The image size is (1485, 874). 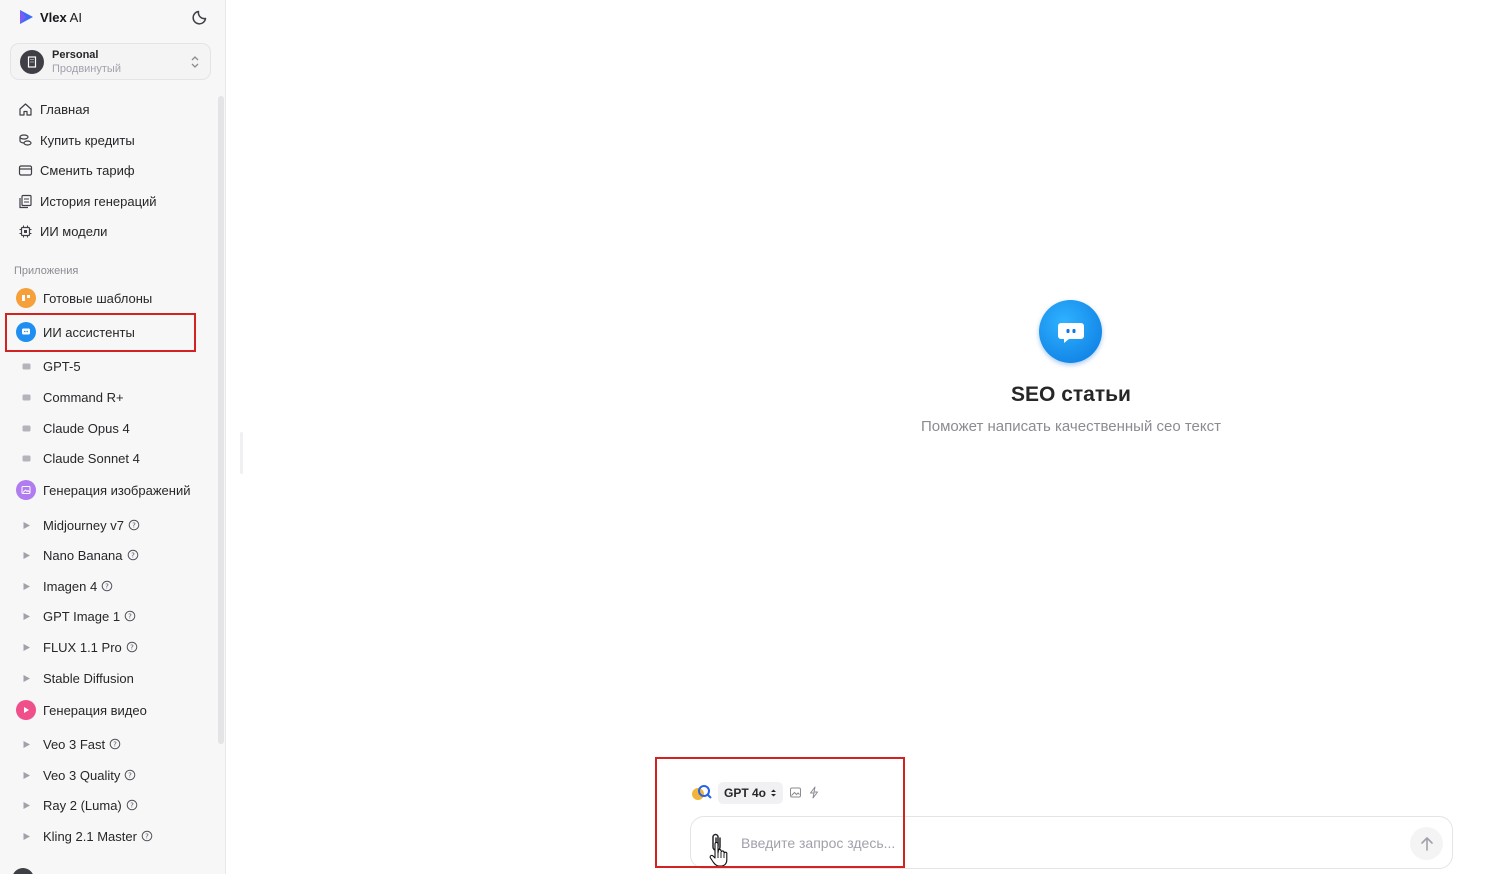 What do you see at coordinates (241, 453) in the screenshot?
I see `panel-resize-handle` at bounding box center [241, 453].